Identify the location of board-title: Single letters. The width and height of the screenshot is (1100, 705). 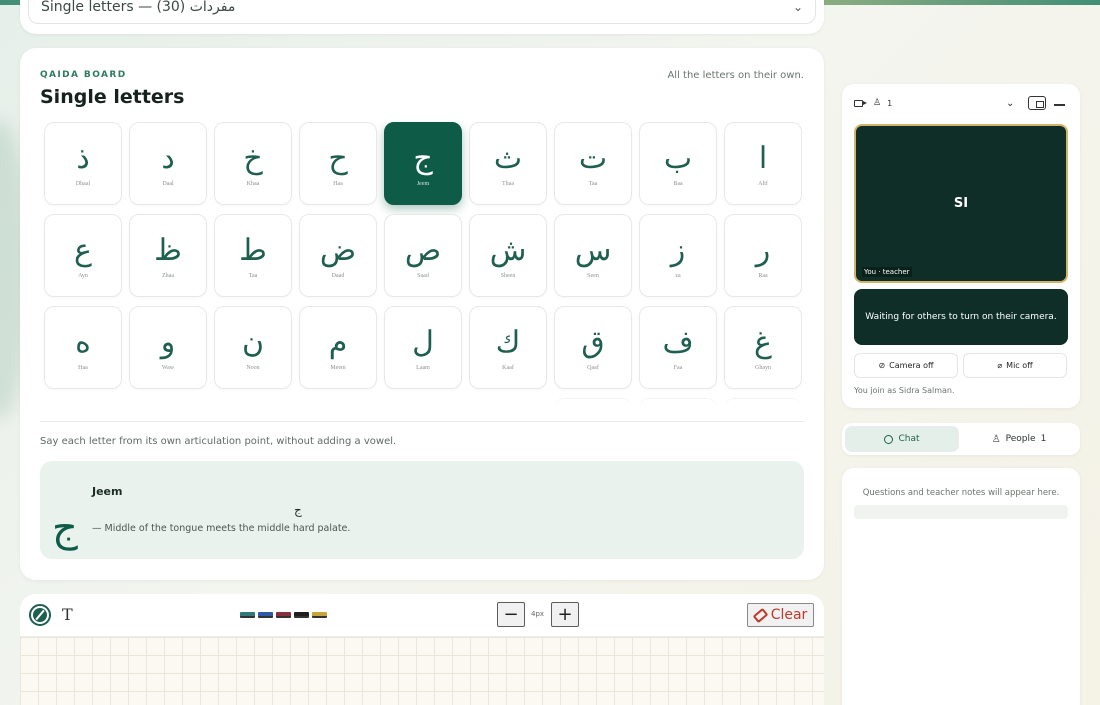
(112, 97).